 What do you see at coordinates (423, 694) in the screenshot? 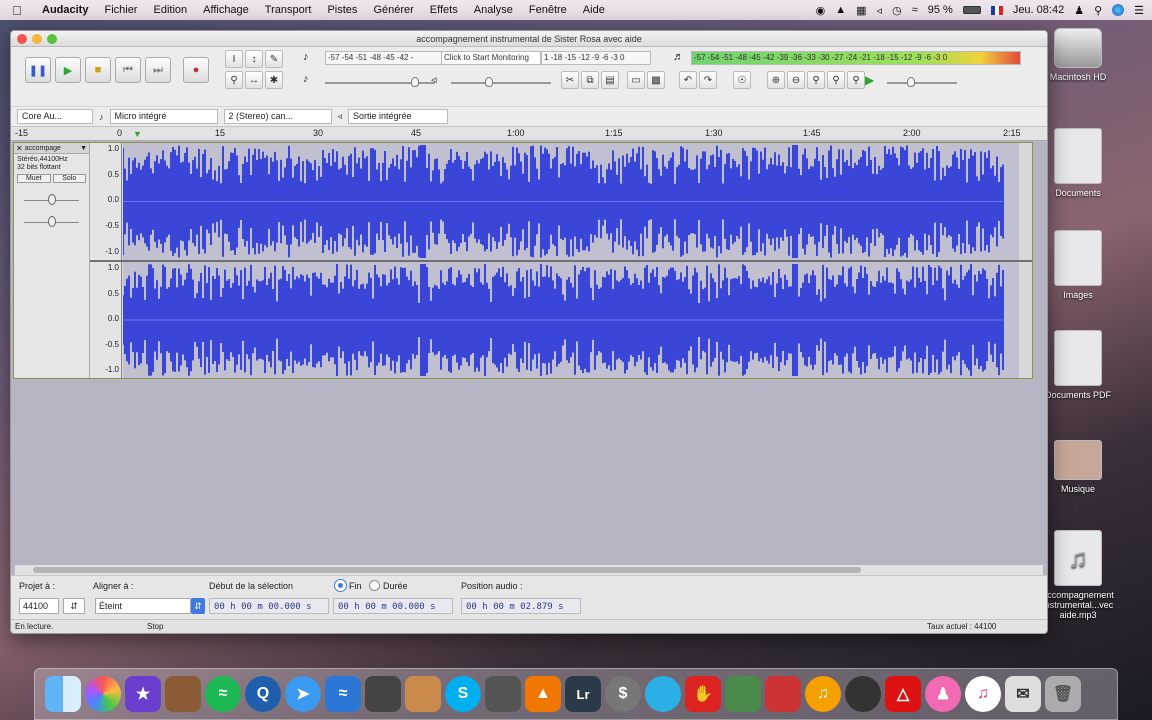
I see `preview-icon` at bounding box center [423, 694].